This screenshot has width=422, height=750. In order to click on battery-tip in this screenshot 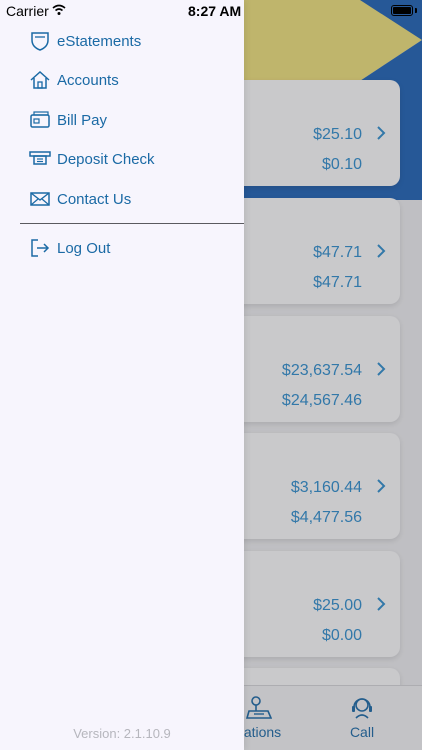, I will do `click(416, 10)`.